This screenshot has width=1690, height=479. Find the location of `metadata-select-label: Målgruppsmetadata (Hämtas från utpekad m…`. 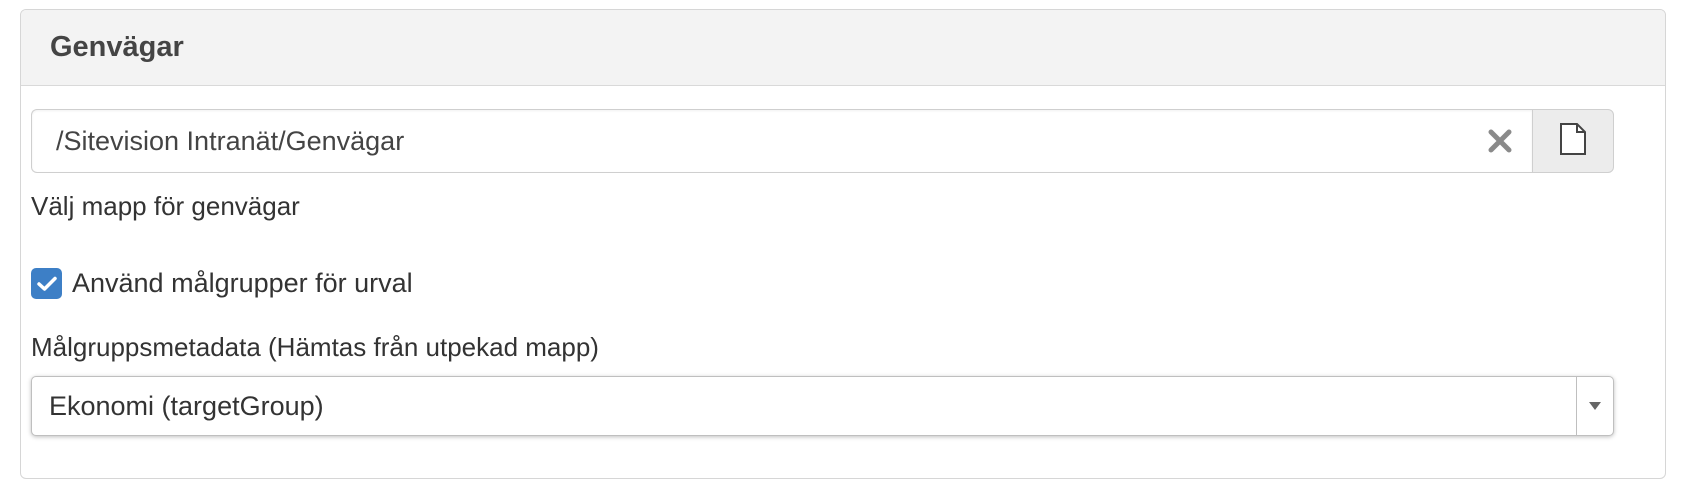

metadata-select-label: Målgruppsmetadata (Hämtas från utpekad m… is located at coordinates (315, 347).